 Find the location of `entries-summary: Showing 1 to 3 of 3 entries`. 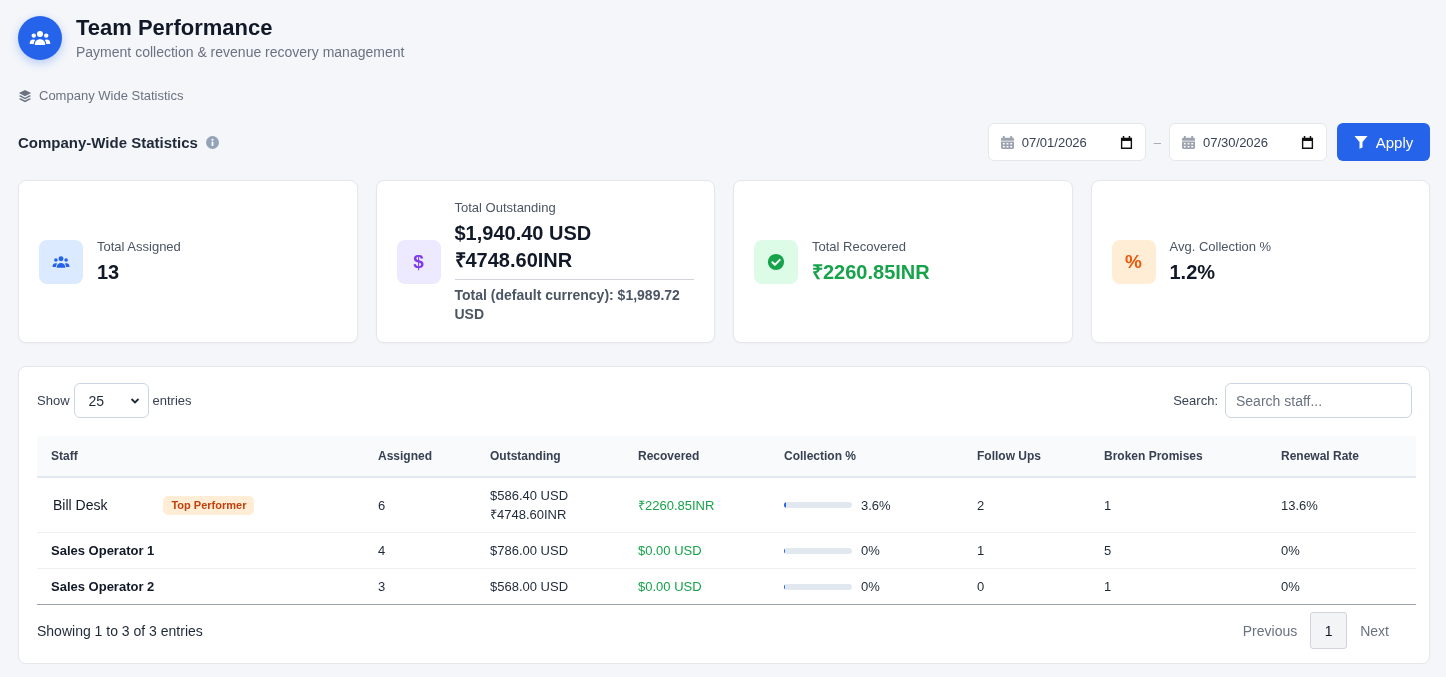

entries-summary: Showing 1 to 3 of 3 entries is located at coordinates (120, 630).